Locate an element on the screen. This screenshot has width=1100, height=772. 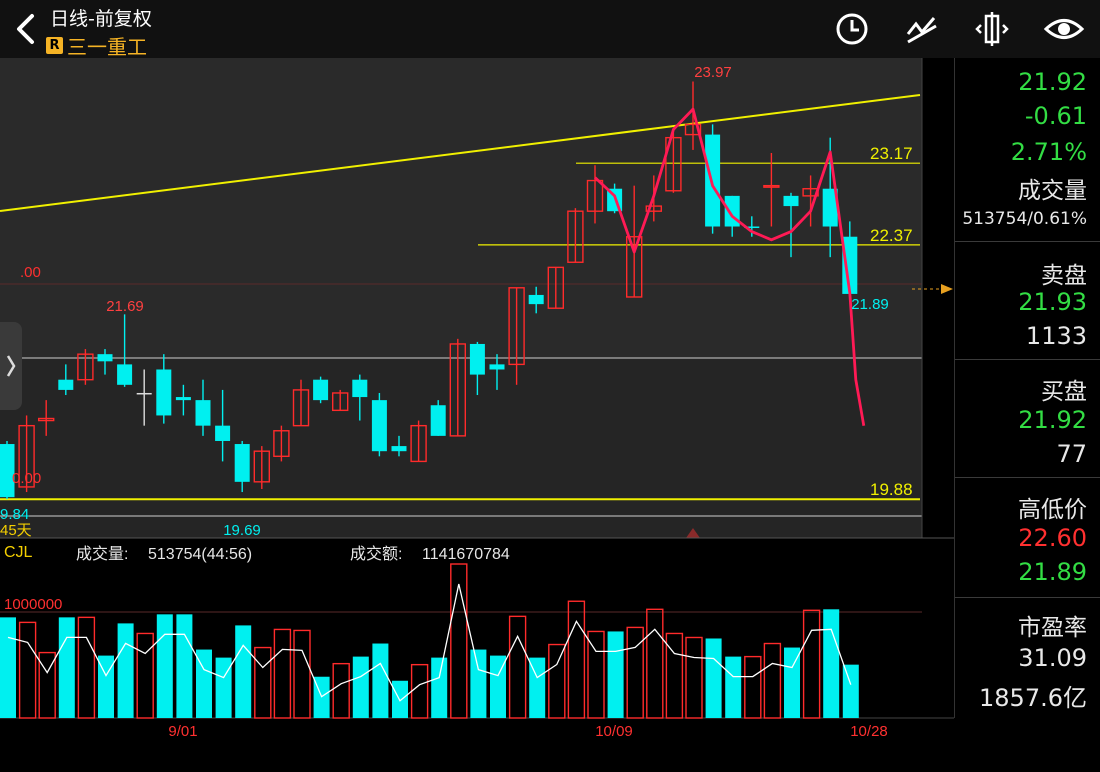
volume-label: 成交量: is located at coordinates (102, 554).